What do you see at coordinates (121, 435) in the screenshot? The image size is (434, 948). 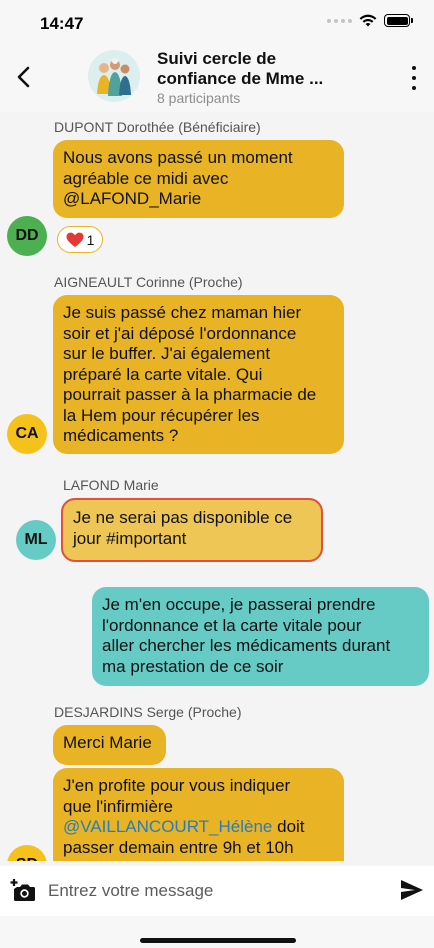 I see `message-line: médicaments ?` at bounding box center [121, 435].